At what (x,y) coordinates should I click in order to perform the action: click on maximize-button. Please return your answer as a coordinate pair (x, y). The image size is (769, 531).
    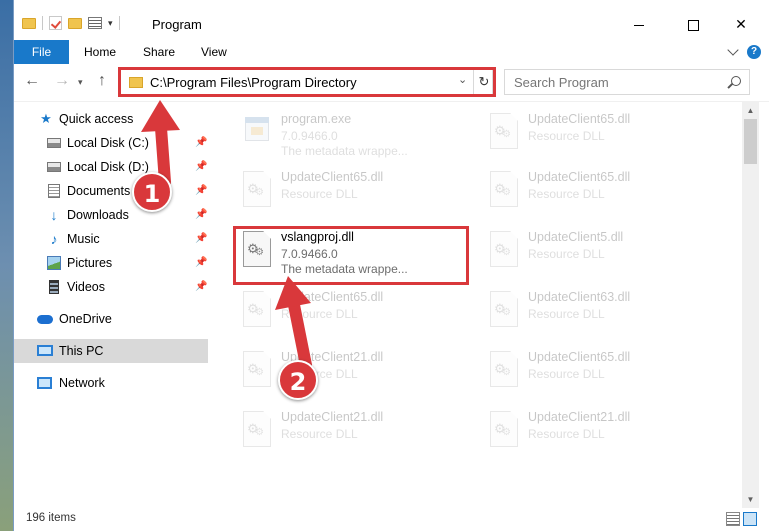
    Looking at the image, I should click on (693, 25).